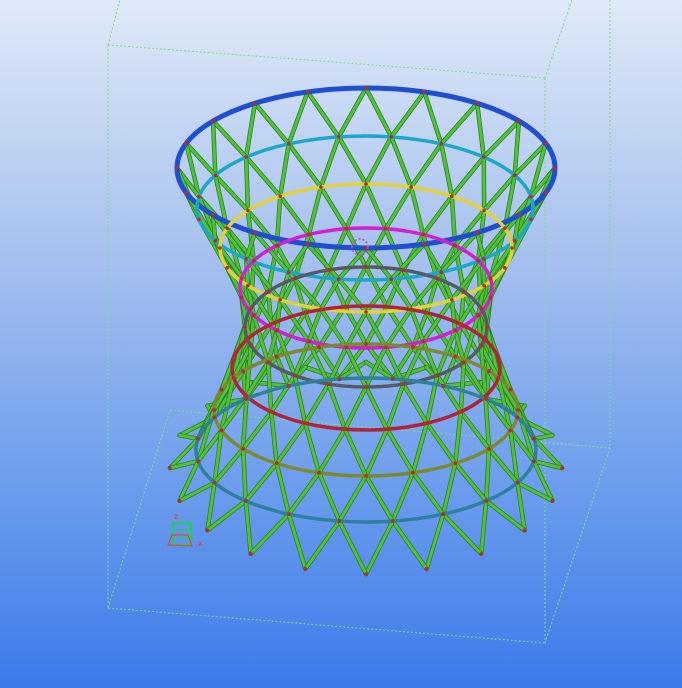 The image size is (682, 688). Describe the element at coordinates (176, 516) in the screenshot. I see `svg-text: z` at that location.